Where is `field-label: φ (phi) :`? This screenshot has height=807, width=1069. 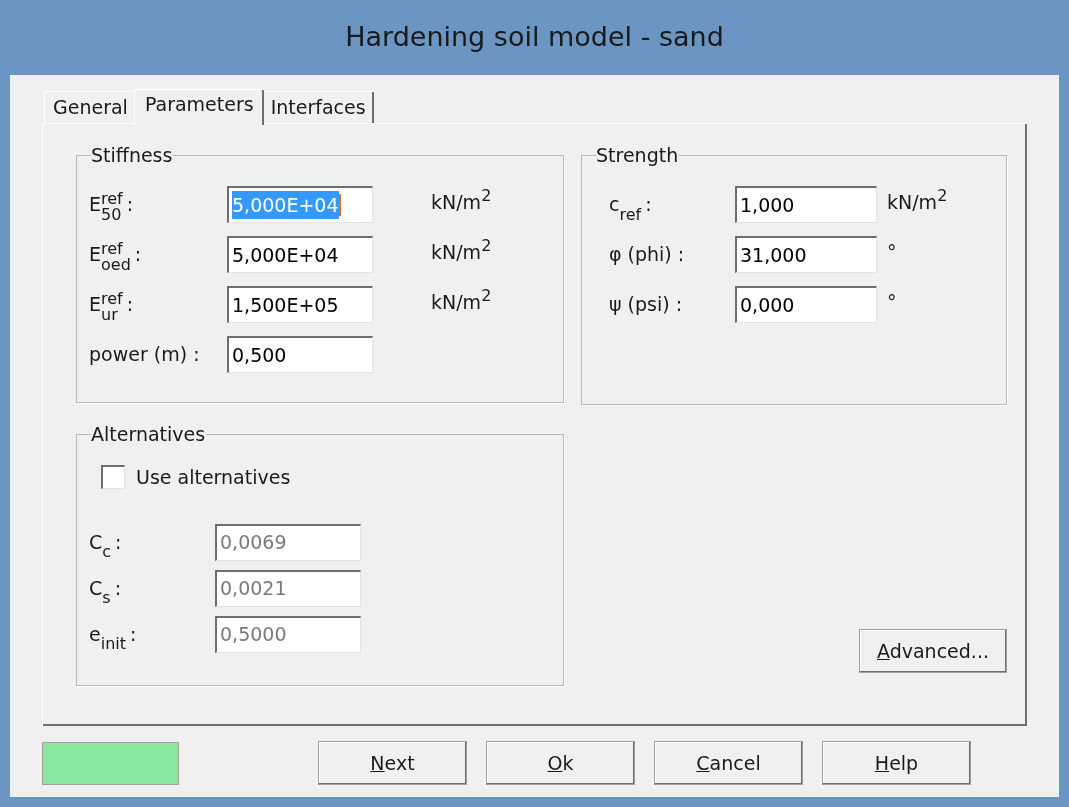 field-label: φ (phi) : is located at coordinates (647, 255).